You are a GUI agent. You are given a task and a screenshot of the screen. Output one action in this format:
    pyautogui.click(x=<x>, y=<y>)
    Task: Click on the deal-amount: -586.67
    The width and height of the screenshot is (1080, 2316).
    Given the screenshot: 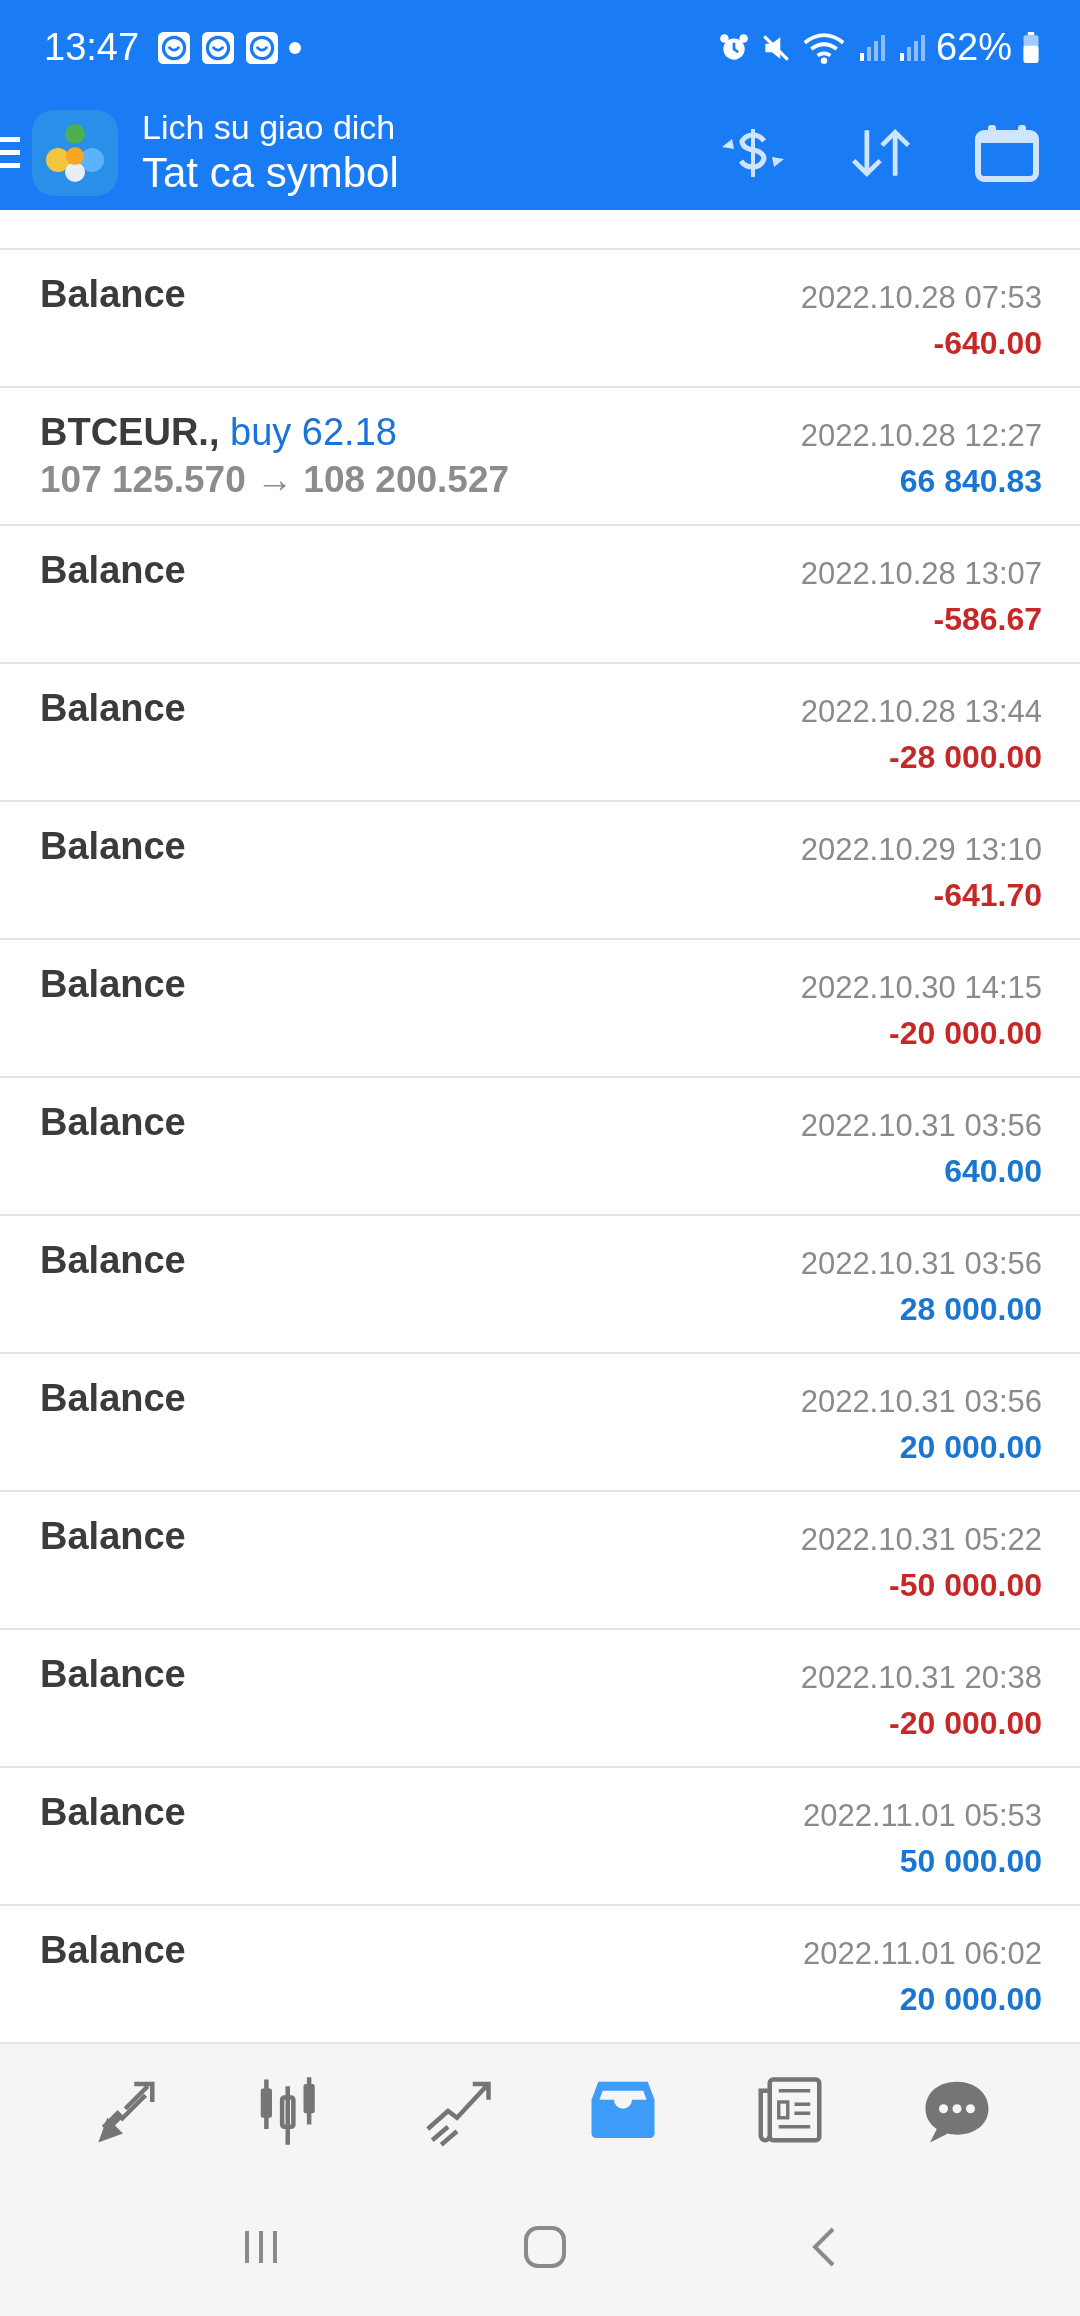 What is the action you would take?
    pyautogui.click(x=987, y=619)
    